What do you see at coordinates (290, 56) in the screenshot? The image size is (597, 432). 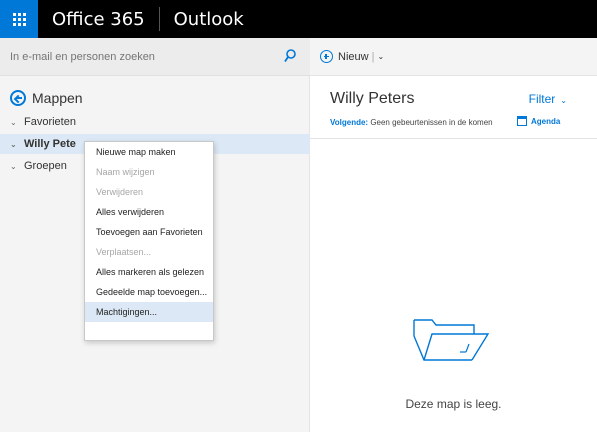 I see `search-icon` at bounding box center [290, 56].